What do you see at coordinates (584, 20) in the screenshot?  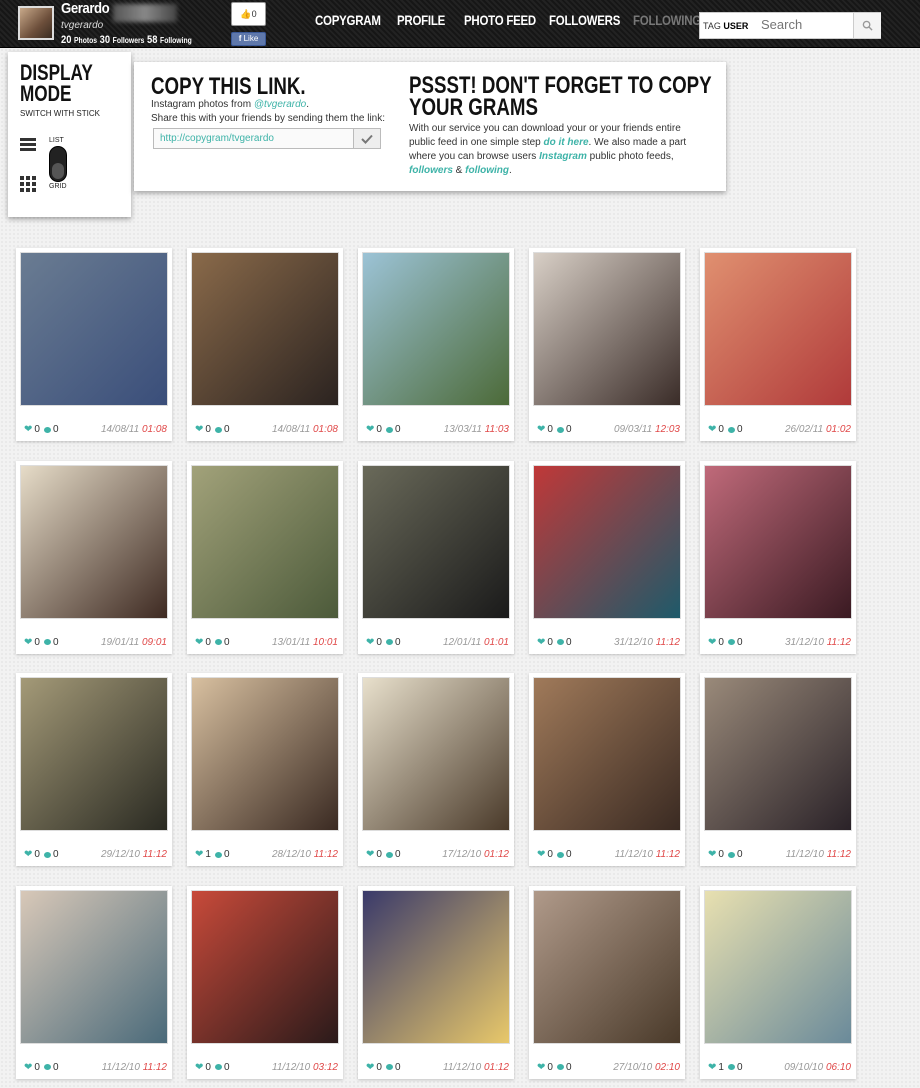 I see `nav-followers: FOLLOWERS` at bounding box center [584, 20].